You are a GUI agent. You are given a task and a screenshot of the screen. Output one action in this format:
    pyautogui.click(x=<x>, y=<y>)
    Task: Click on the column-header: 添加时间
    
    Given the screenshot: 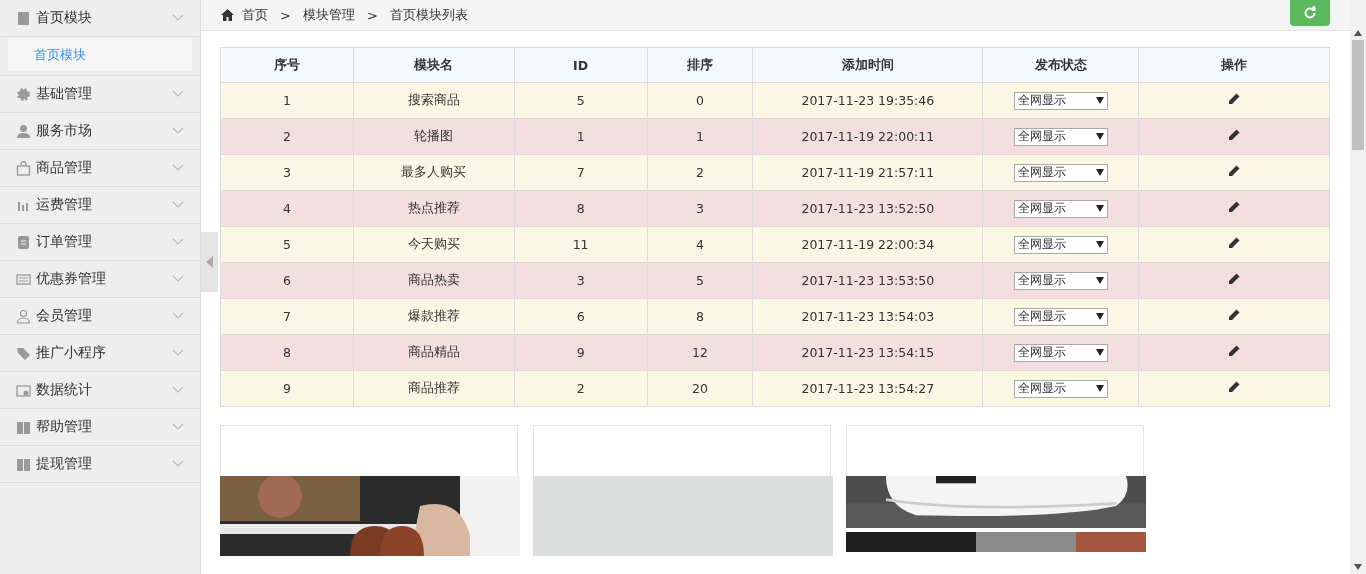 What is the action you would take?
    pyautogui.click(x=867, y=65)
    